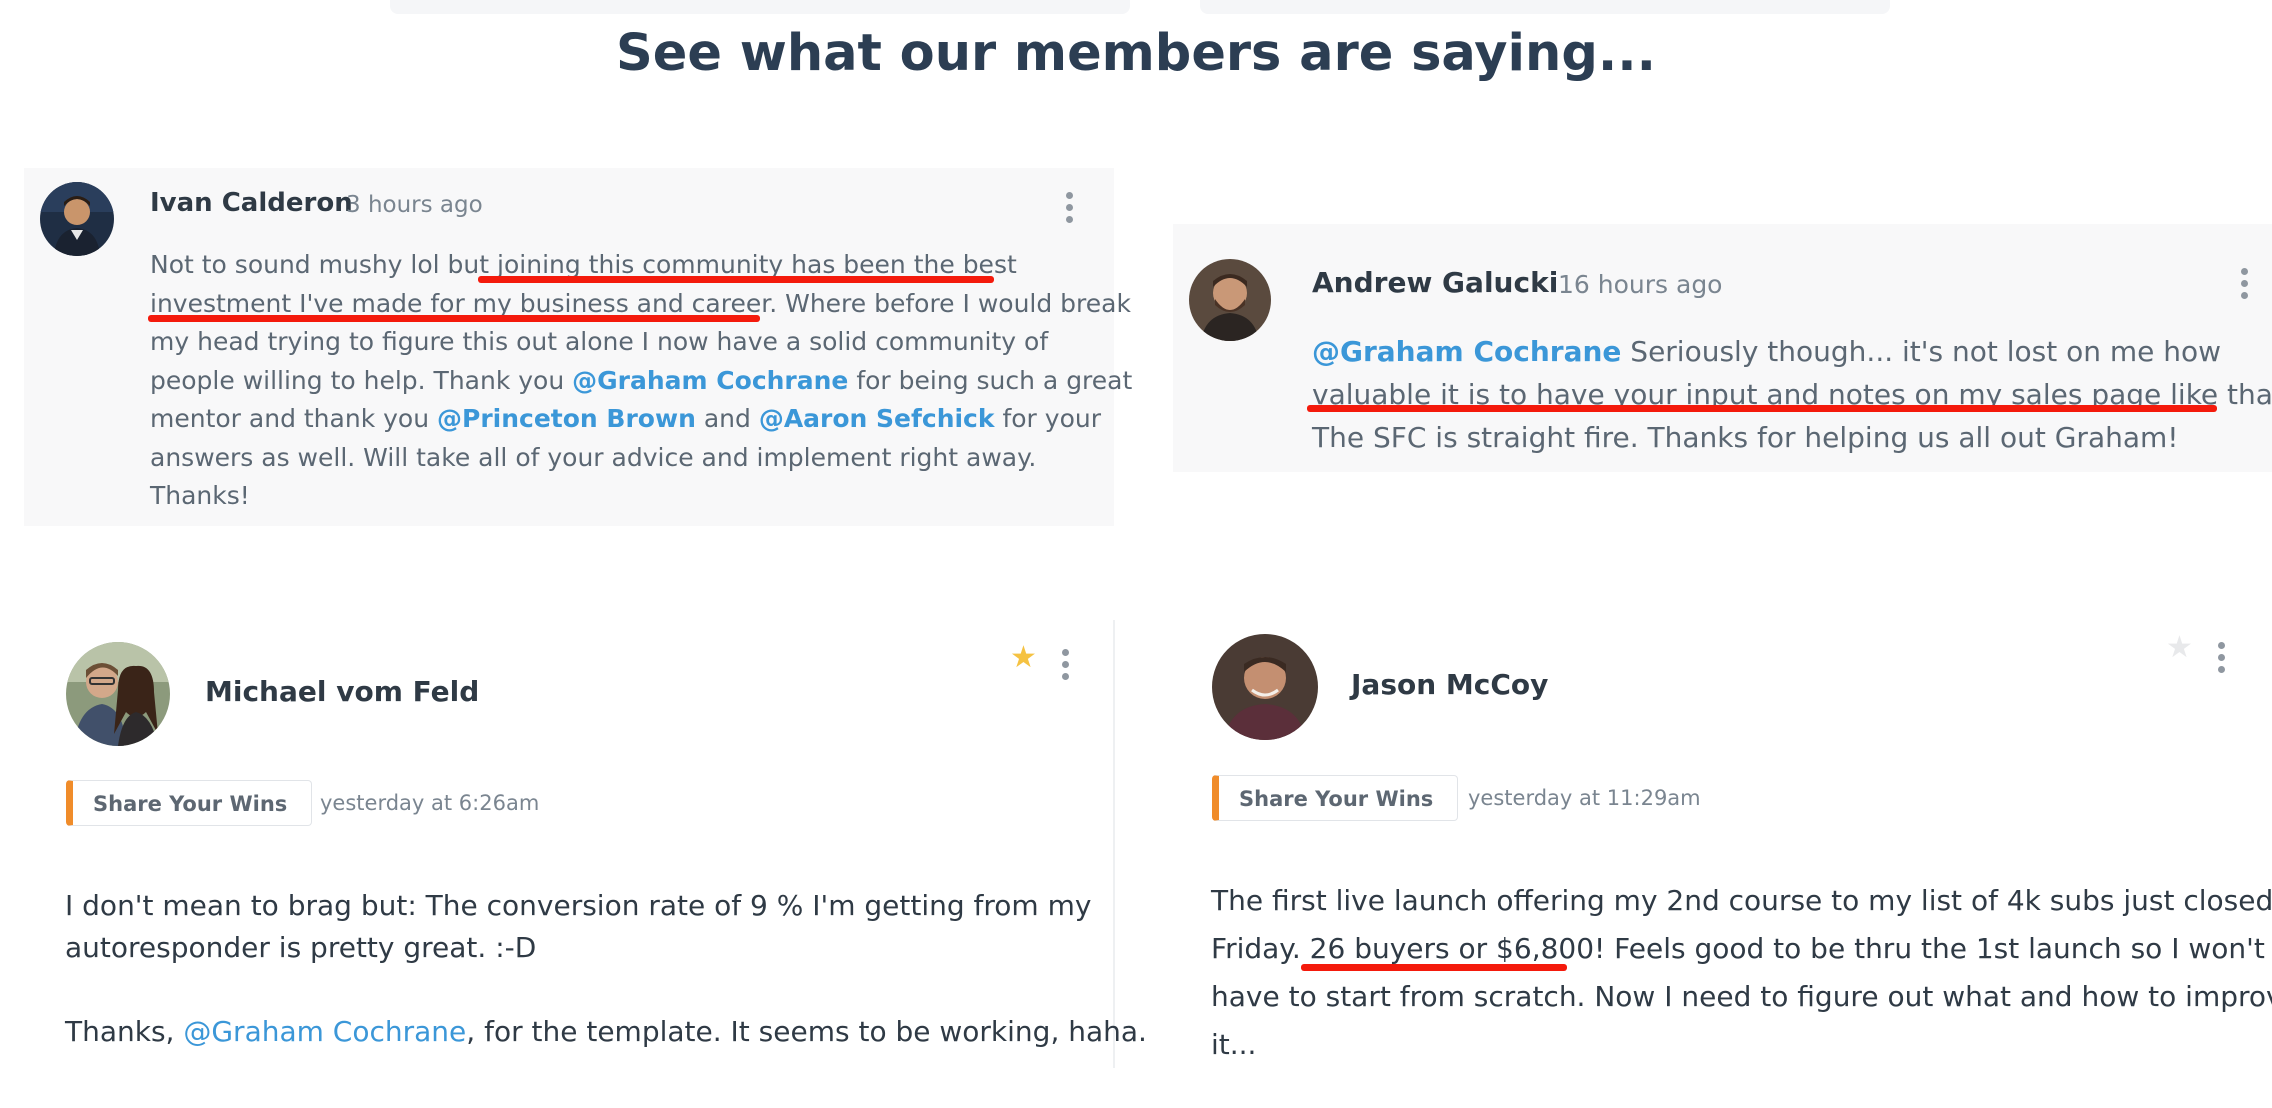  What do you see at coordinates (760, 7) in the screenshot?
I see `top-strip-left` at bounding box center [760, 7].